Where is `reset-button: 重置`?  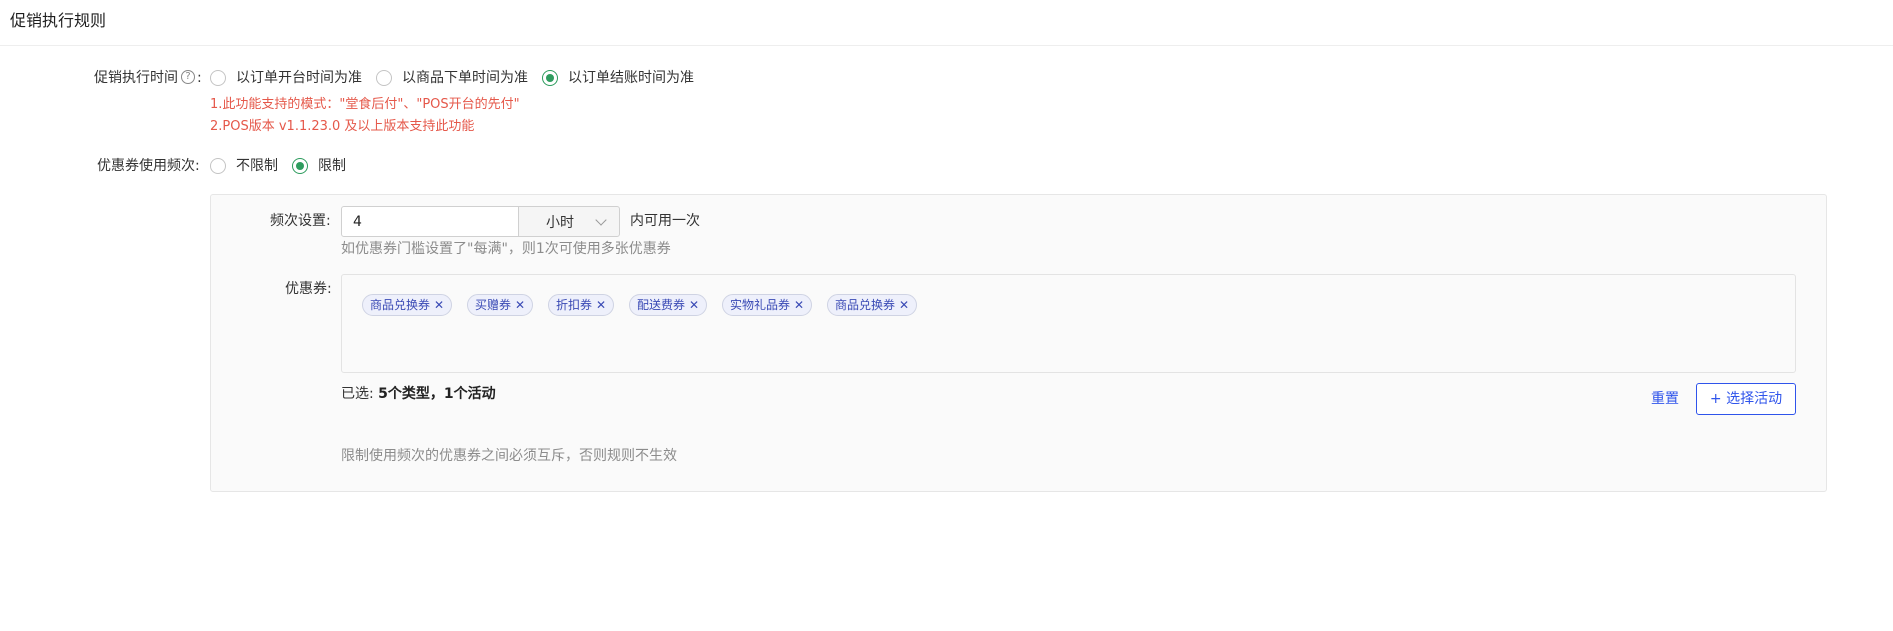
reset-button: 重置 is located at coordinates (1665, 399).